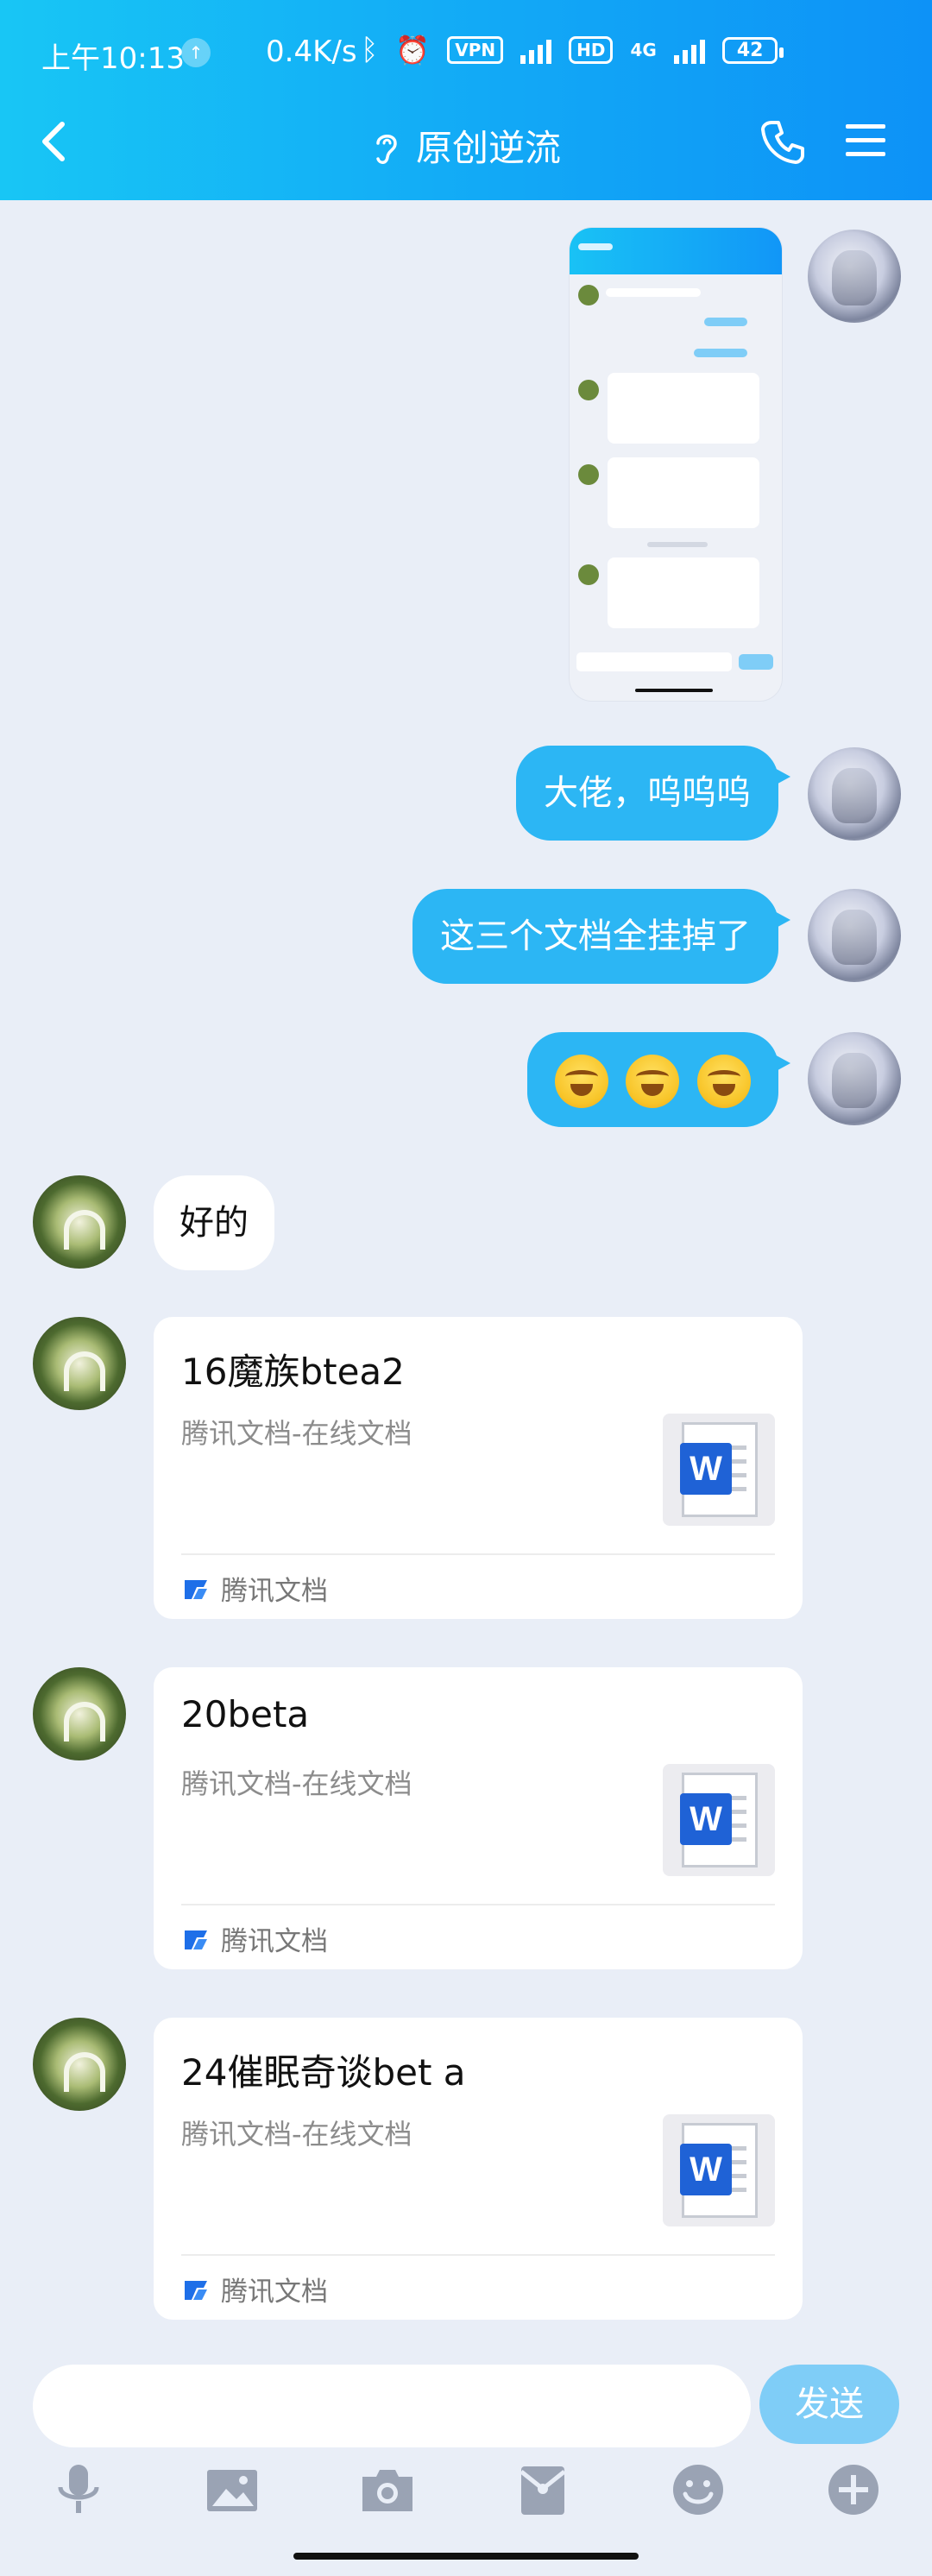  Describe the element at coordinates (676, 251) in the screenshot. I see `preview-header` at that location.